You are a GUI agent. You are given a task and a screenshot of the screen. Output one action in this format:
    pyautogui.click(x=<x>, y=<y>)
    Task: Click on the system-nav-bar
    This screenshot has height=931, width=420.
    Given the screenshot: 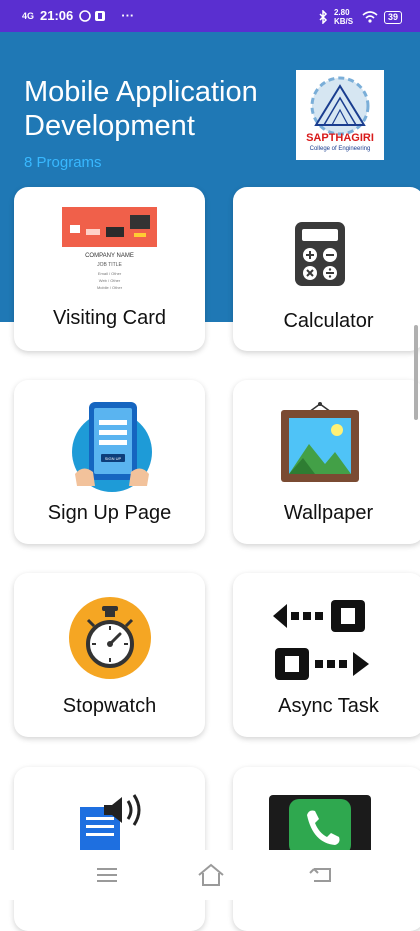 What is the action you would take?
    pyautogui.click(x=210, y=875)
    